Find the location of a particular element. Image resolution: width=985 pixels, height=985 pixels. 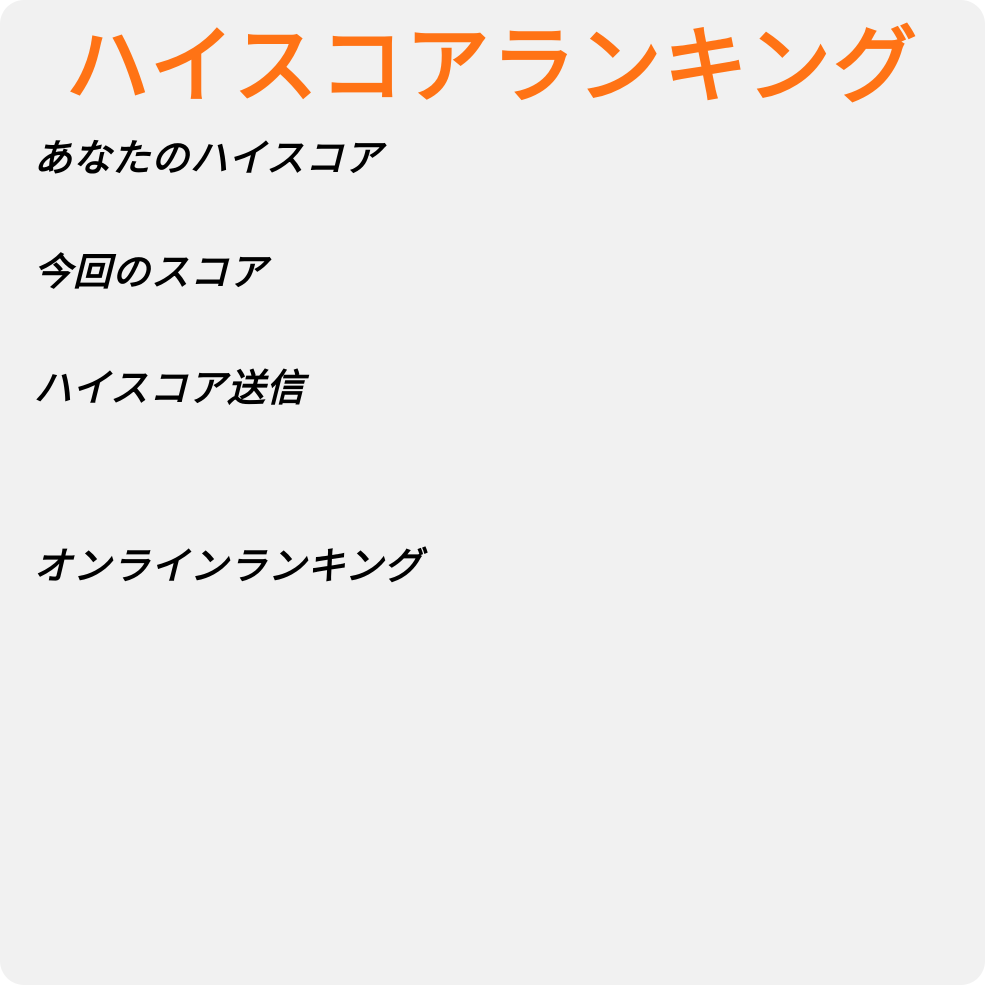

current-score-label: 今回のスコア is located at coordinates (151, 272).